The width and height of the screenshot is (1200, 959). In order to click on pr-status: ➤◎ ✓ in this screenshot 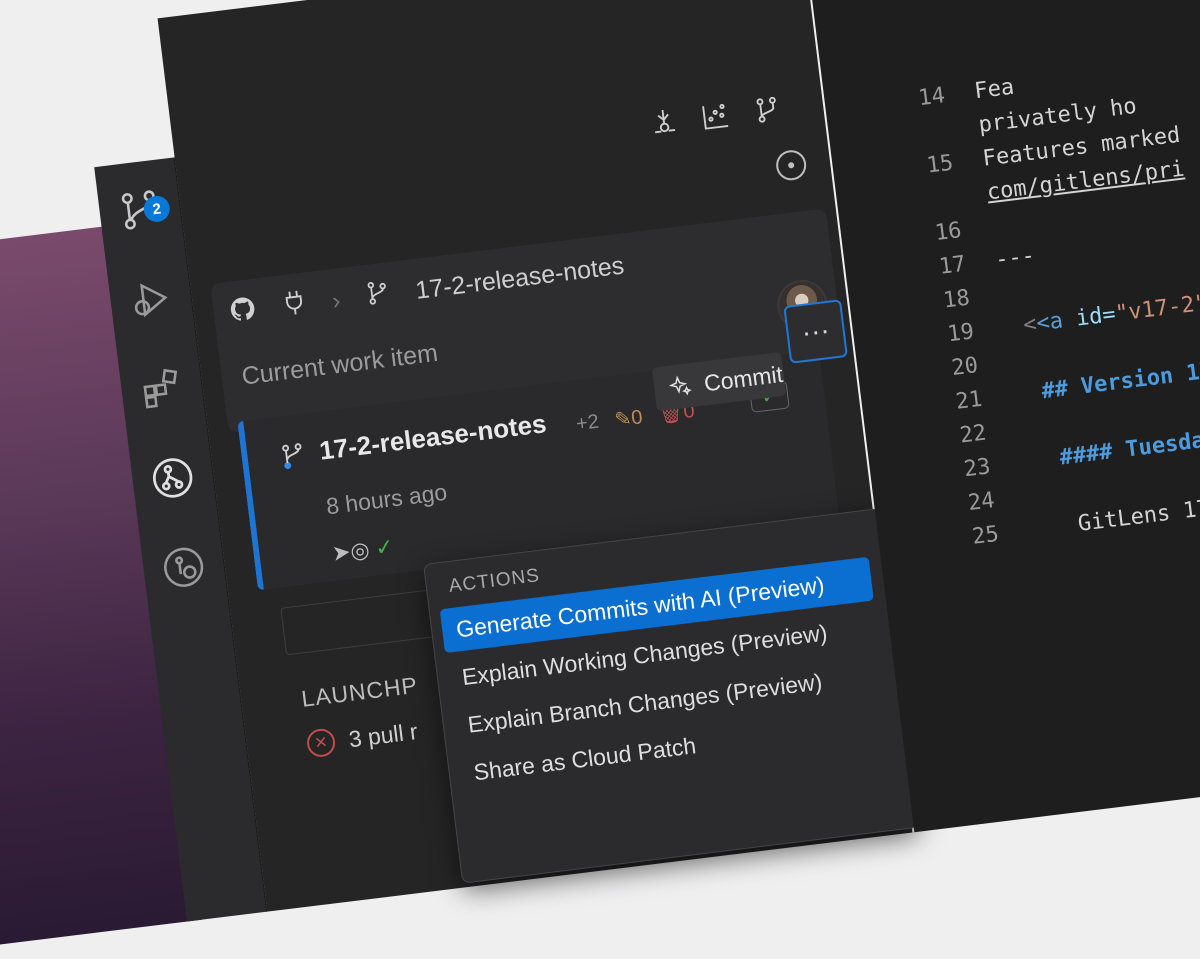, I will do `click(363, 550)`.